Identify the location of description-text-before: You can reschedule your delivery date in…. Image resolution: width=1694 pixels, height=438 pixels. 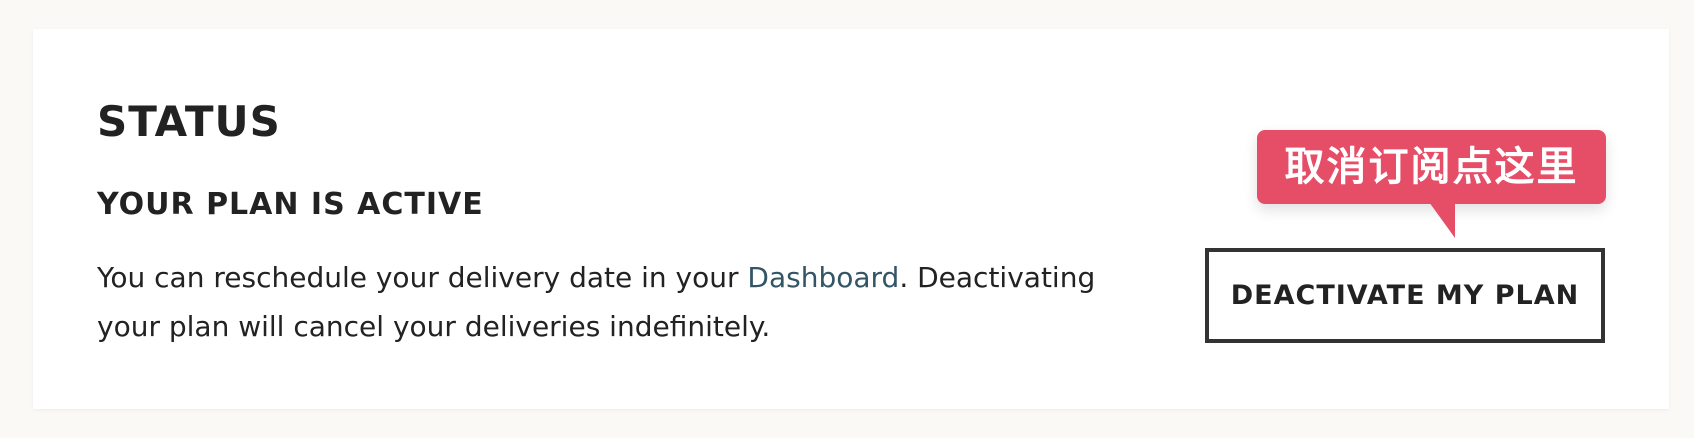
(422, 277).